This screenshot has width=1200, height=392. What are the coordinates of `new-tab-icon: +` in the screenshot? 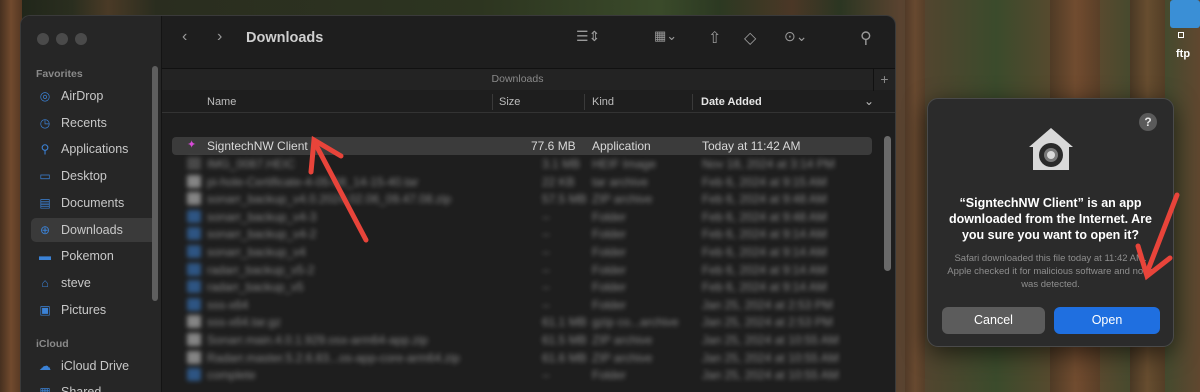 It's located at (884, 80).